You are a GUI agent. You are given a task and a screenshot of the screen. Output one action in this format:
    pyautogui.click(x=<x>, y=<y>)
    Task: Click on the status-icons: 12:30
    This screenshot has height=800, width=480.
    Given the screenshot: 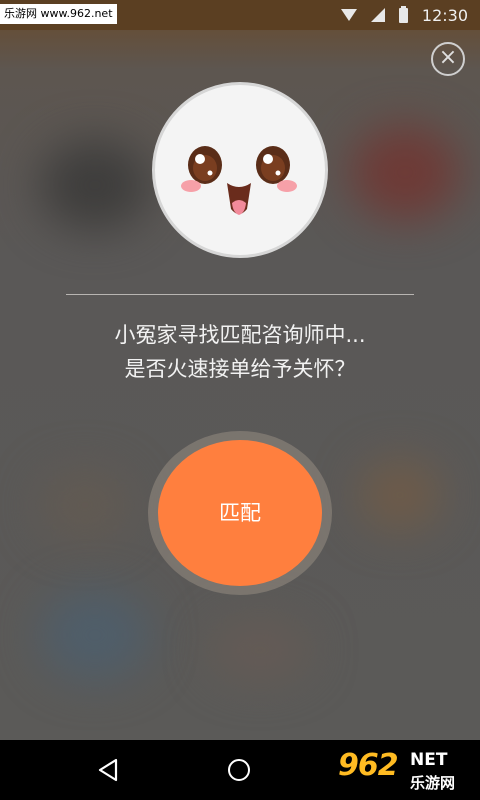 What is the action you would take?
    pyautogui.click(x=404, y=15)
    